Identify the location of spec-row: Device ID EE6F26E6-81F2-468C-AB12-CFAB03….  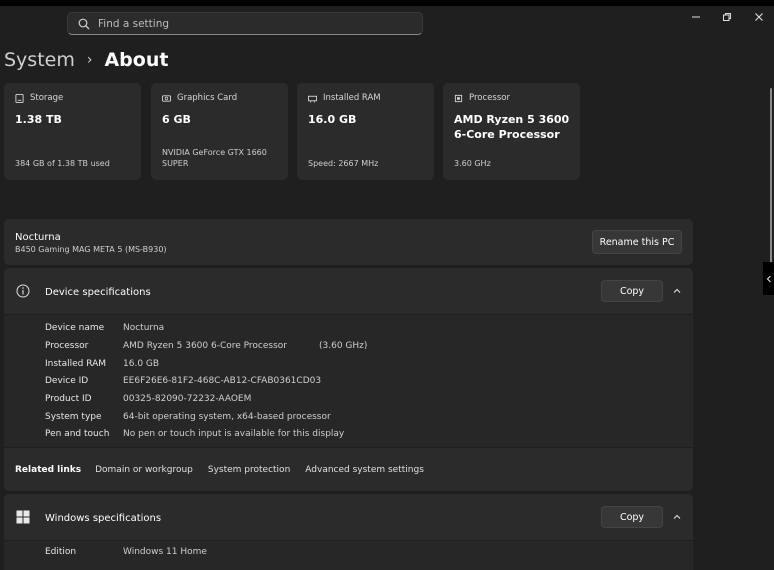
(183, 381).